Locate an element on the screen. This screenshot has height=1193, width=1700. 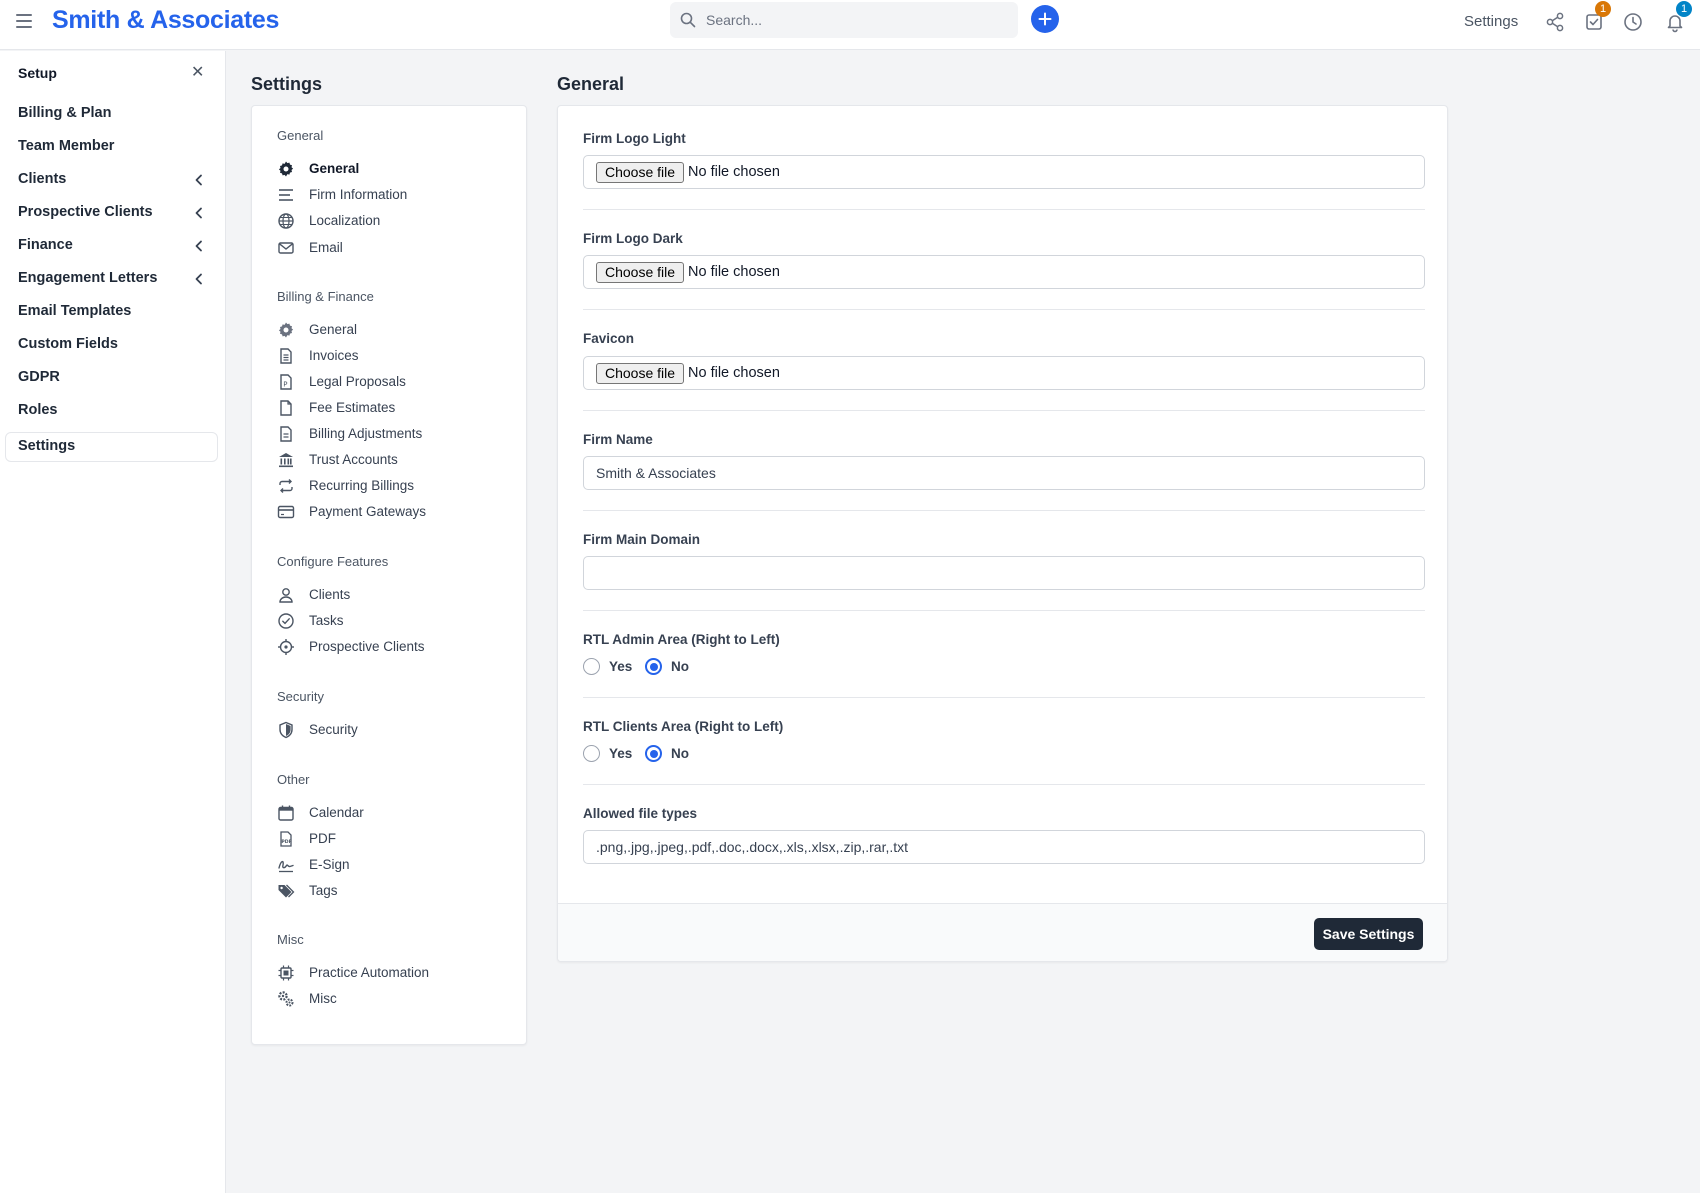
sidebar-item-settings: Settings is located at coordinates (111, 447).